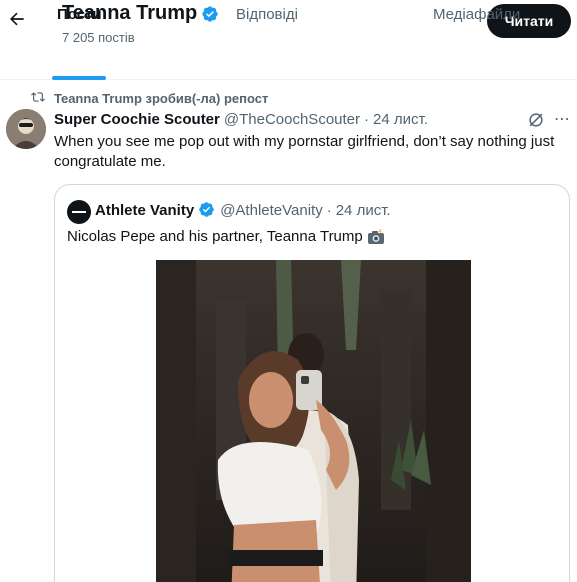  I want to click on back-arrow-icon, so click(17, 19).